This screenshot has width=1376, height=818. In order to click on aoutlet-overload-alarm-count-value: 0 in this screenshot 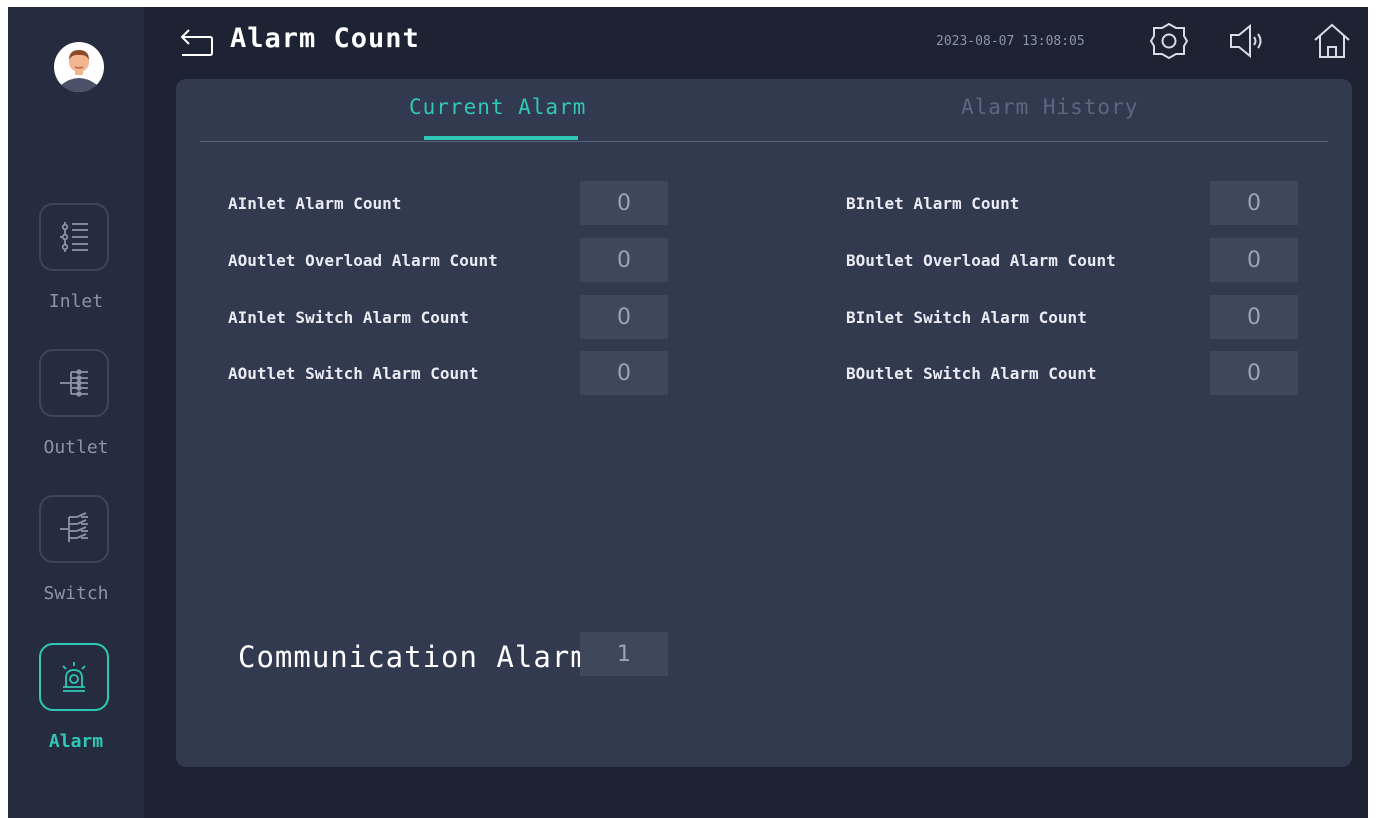, I will do `click(624, 260)`.